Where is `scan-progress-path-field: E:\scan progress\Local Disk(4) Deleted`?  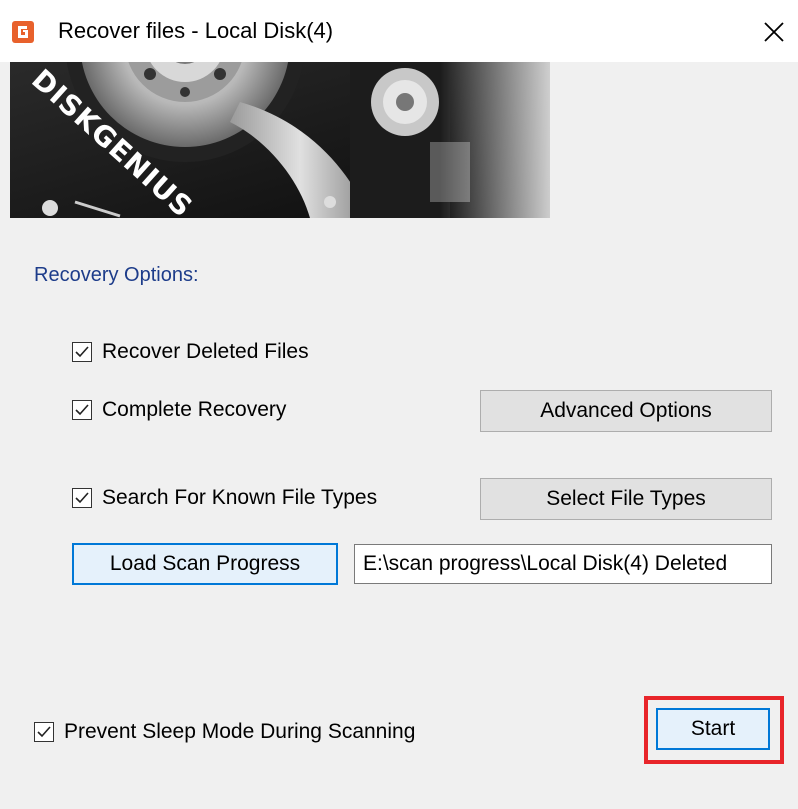 scan-progress-path-field: E:\scan progress\Local Disk(4) Deleted is located at coordinates (563, 564).